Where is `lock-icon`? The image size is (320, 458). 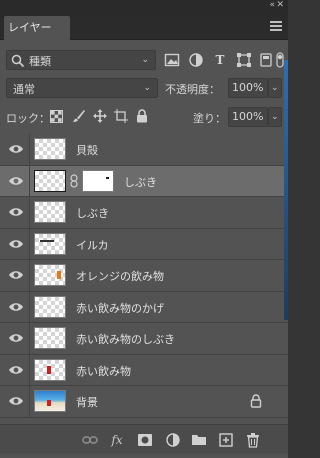
lock-icon is located at coordinates (256, 401).